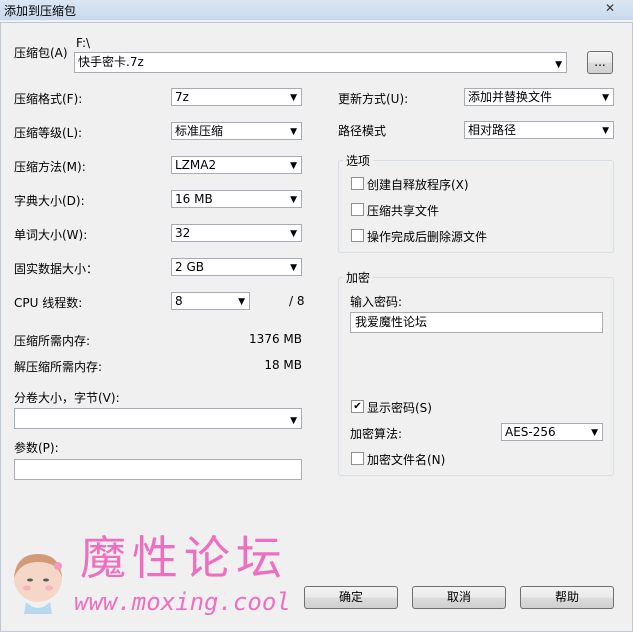  What do you see at coordinates (38, 581) in the screenshot?
I see `watermark-mascot-icon` at bounding box center [38, 581].